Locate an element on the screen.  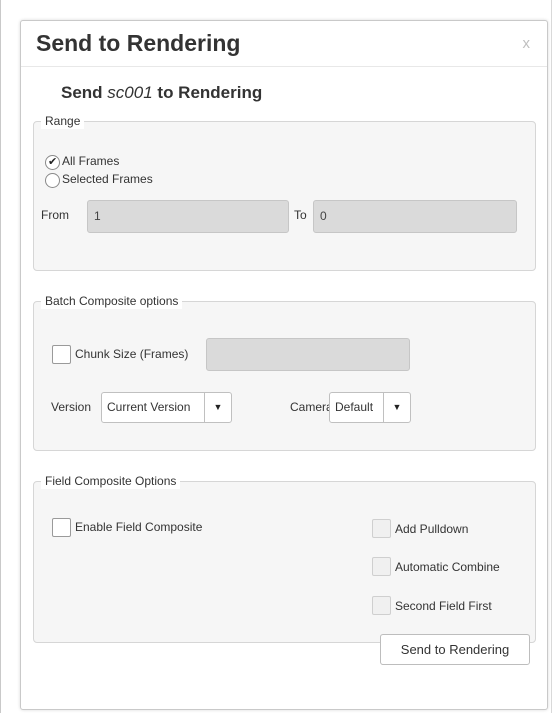
enable-field-composite-label: Enable Field Composite is located at coordinates (138, 527).